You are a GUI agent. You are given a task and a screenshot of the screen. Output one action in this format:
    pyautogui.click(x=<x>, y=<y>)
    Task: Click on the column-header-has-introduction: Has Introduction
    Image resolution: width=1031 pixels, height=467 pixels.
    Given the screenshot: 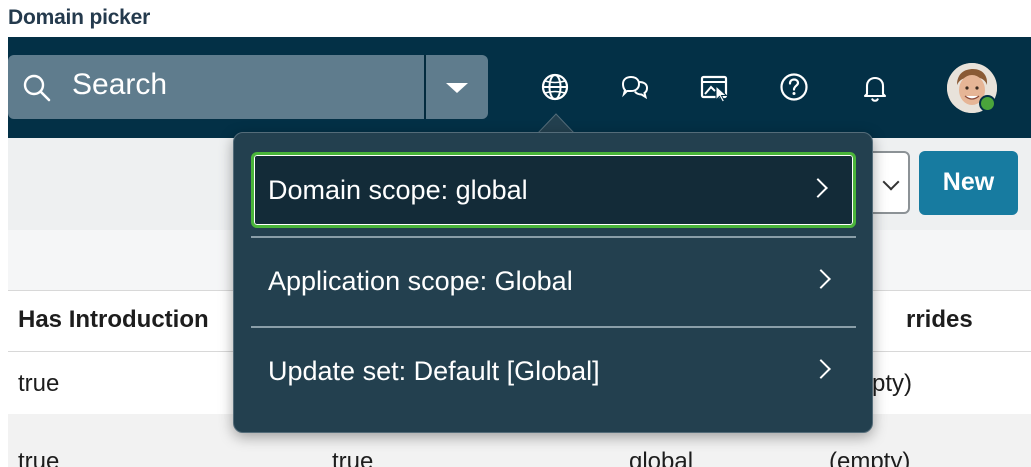 What is the action you would take?
    pyautogui.click(x=113, y=320)
    